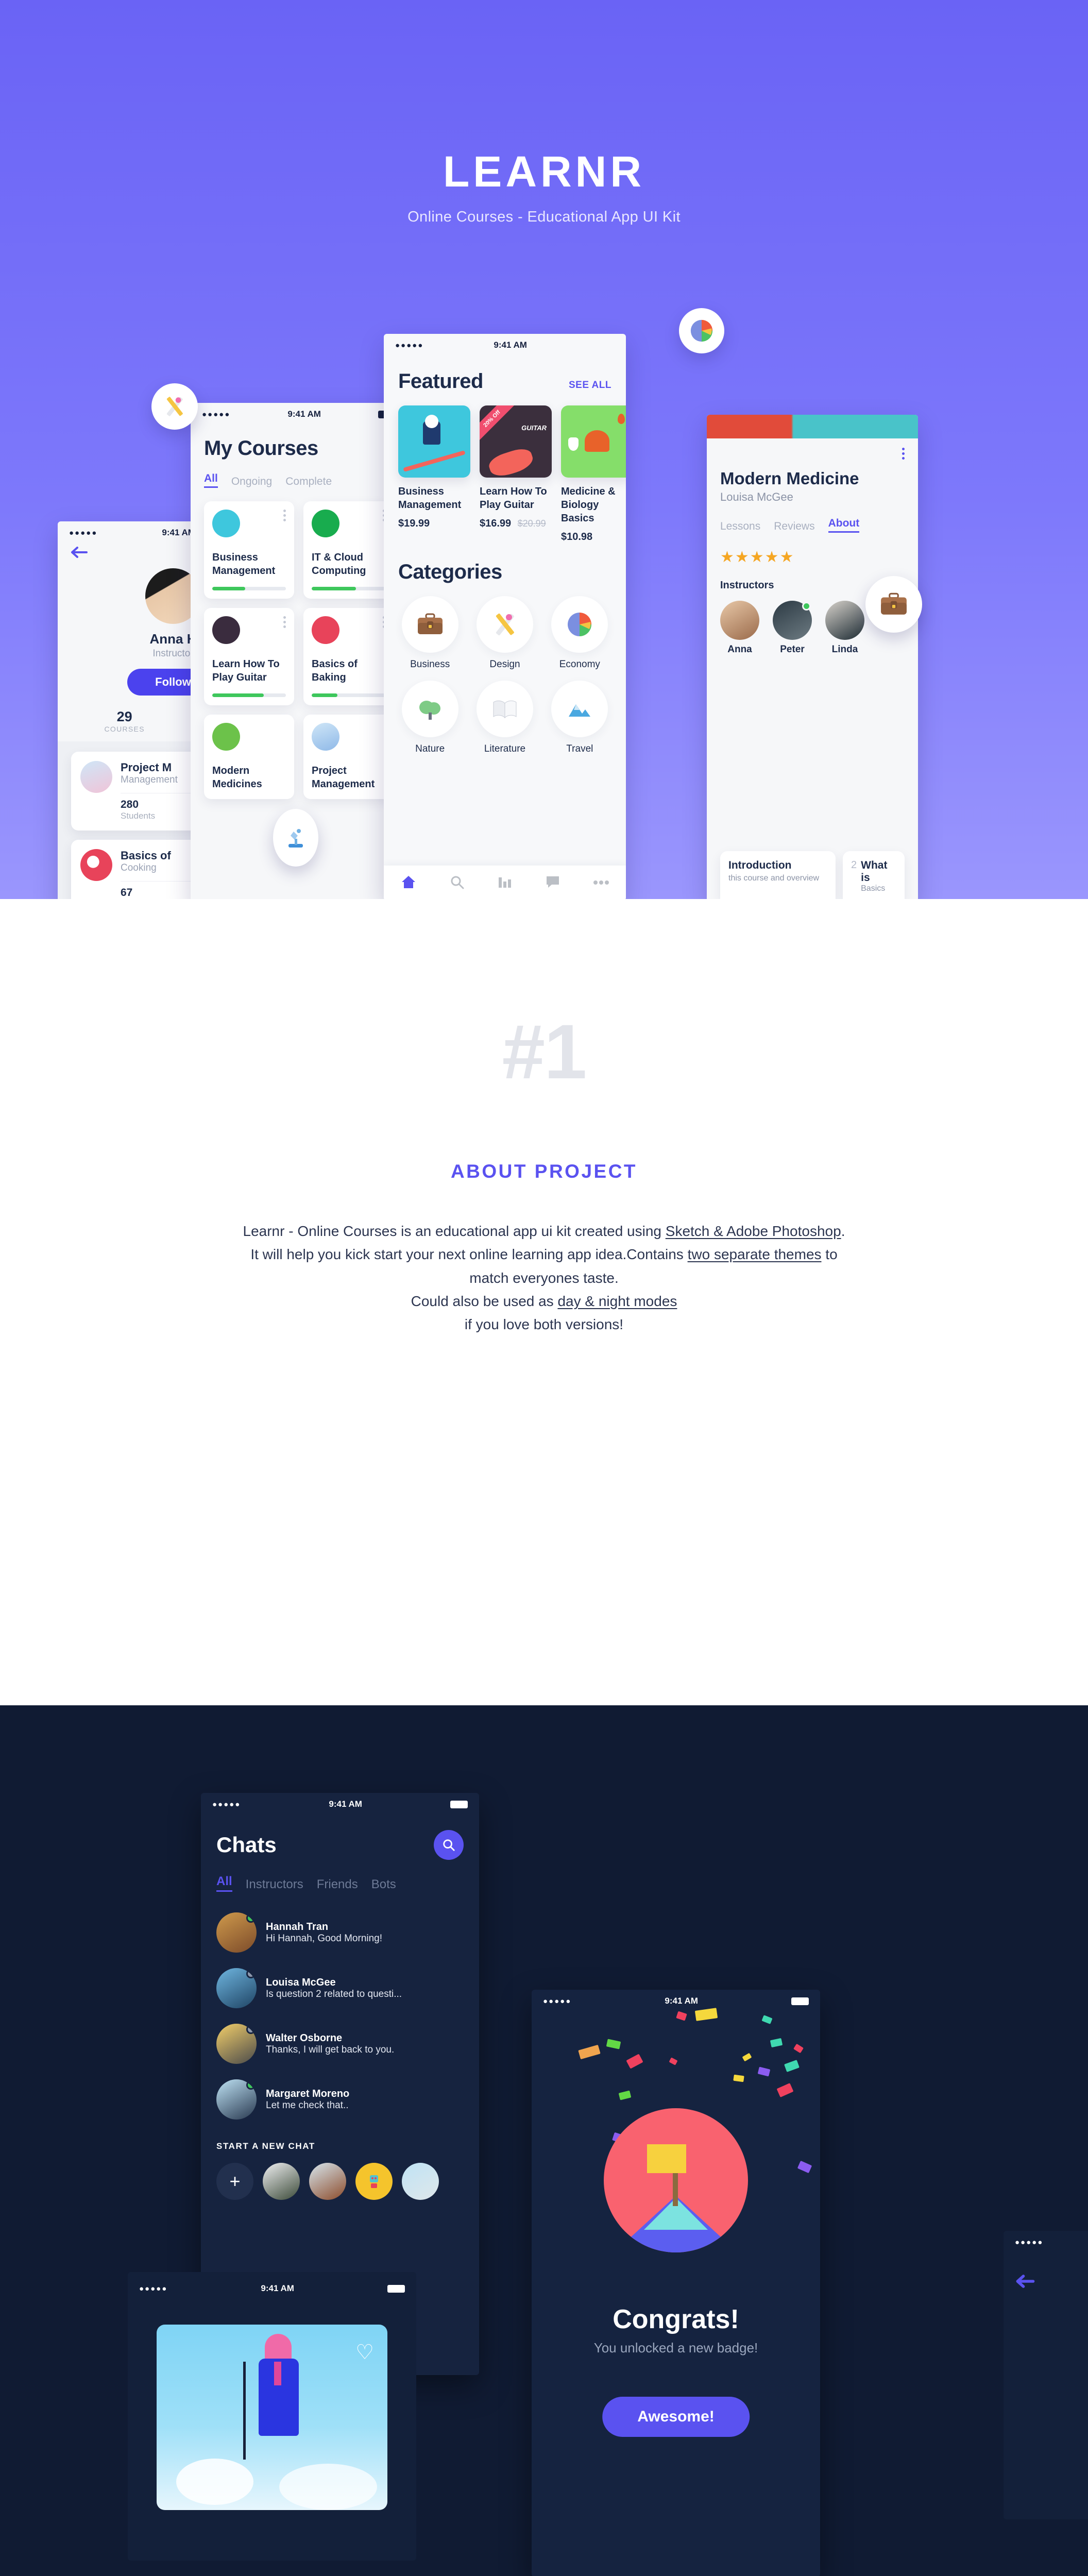  I want to click on lesson-number-badge: 2, so click(985, 643).